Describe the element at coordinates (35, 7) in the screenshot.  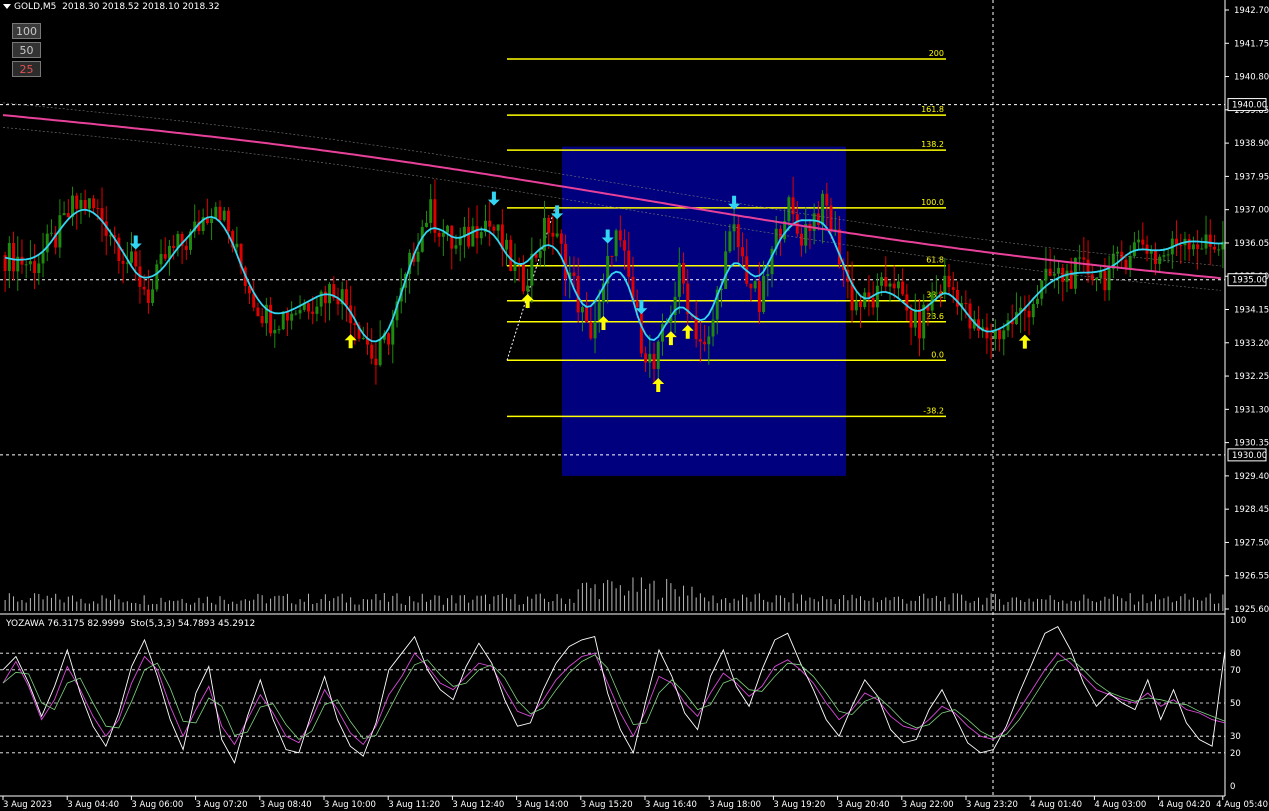
I see `symbol-label: GOLD,M5` at that location.